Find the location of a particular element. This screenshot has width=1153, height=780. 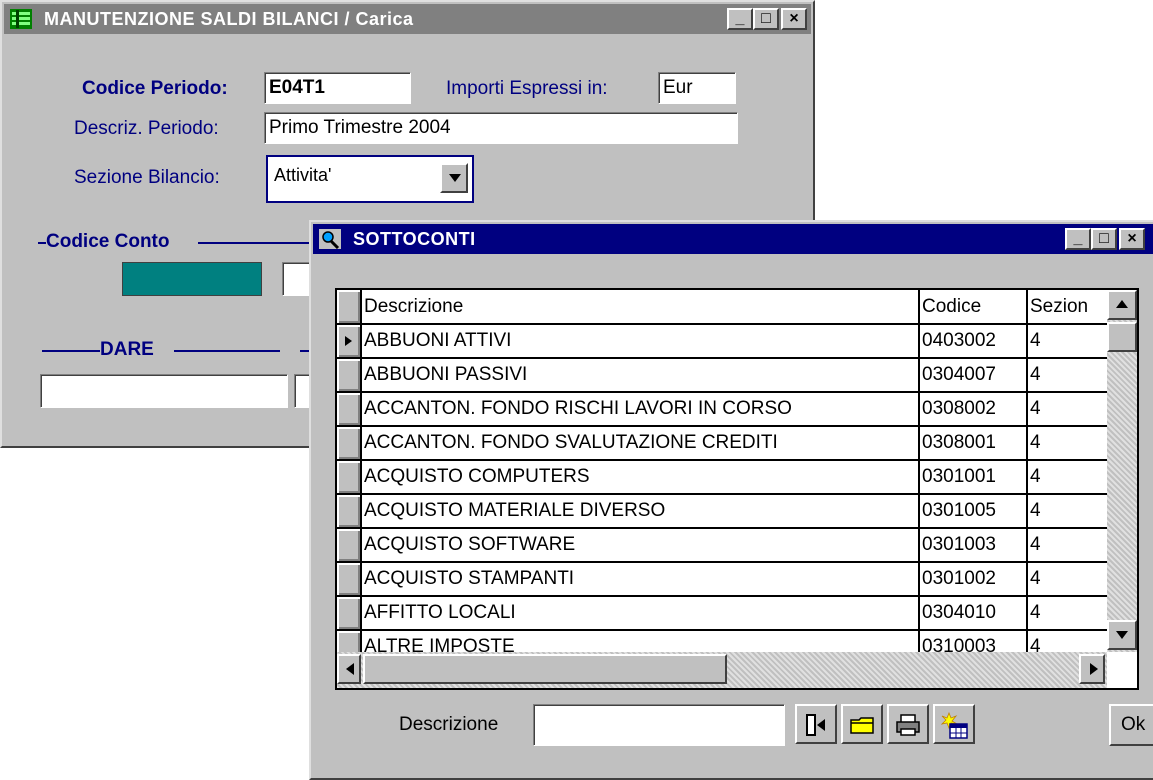

arrow-right-icon is located at coordinates (1094, 669).